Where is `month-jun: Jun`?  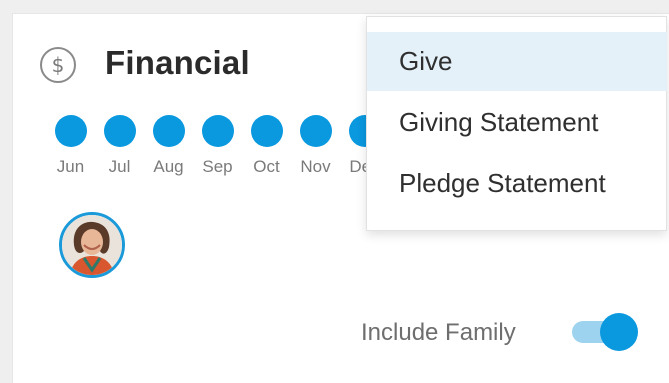 month-jun: Jun is located at coordinates (70, 146).